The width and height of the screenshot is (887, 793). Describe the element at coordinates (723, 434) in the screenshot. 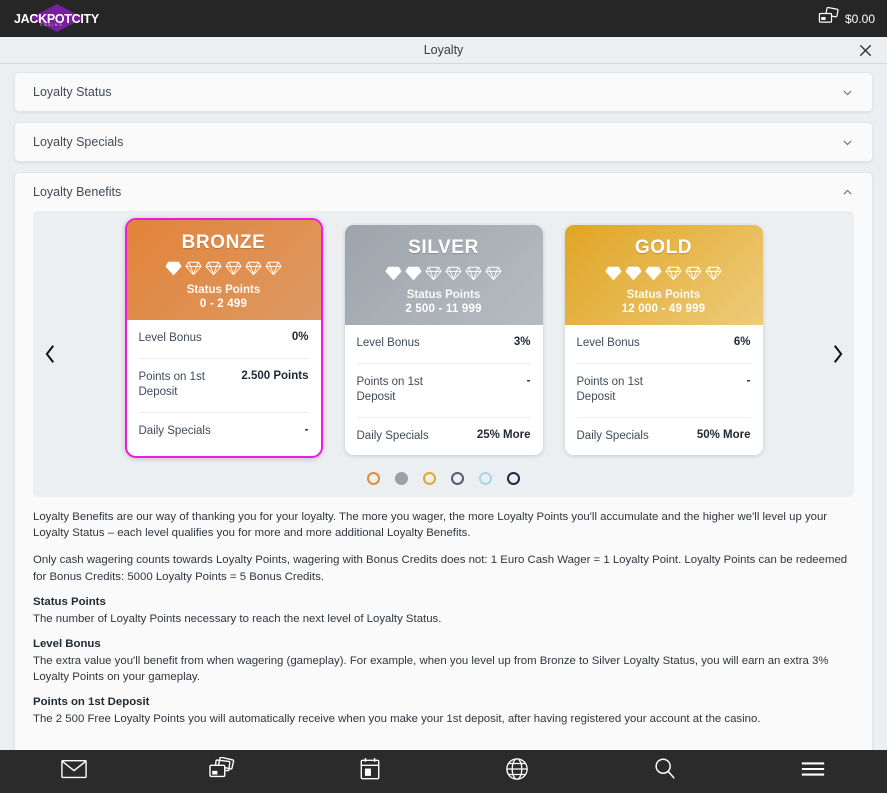

I see `benefit-value: 50% More` at that location.